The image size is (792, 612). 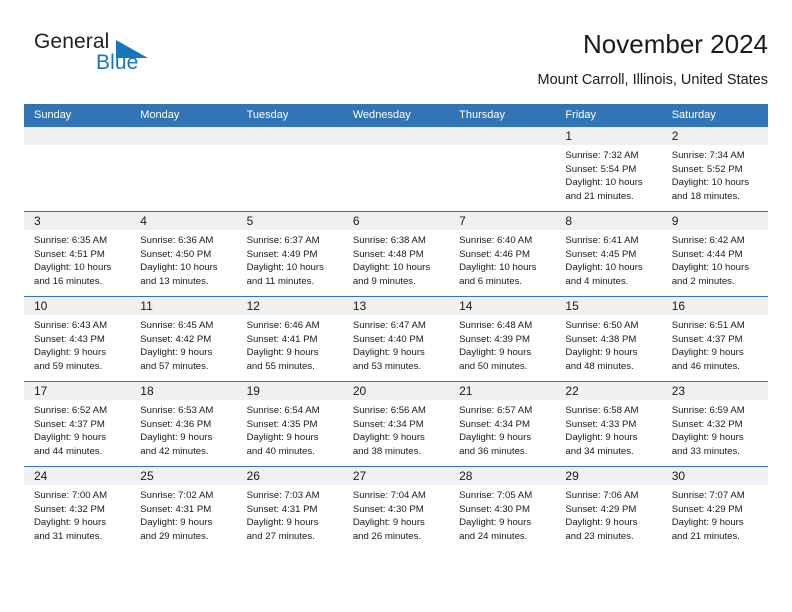 I want to click on daylight-text: Daylight: 9 hours and 53 minutes., so click(x=388, y=359).